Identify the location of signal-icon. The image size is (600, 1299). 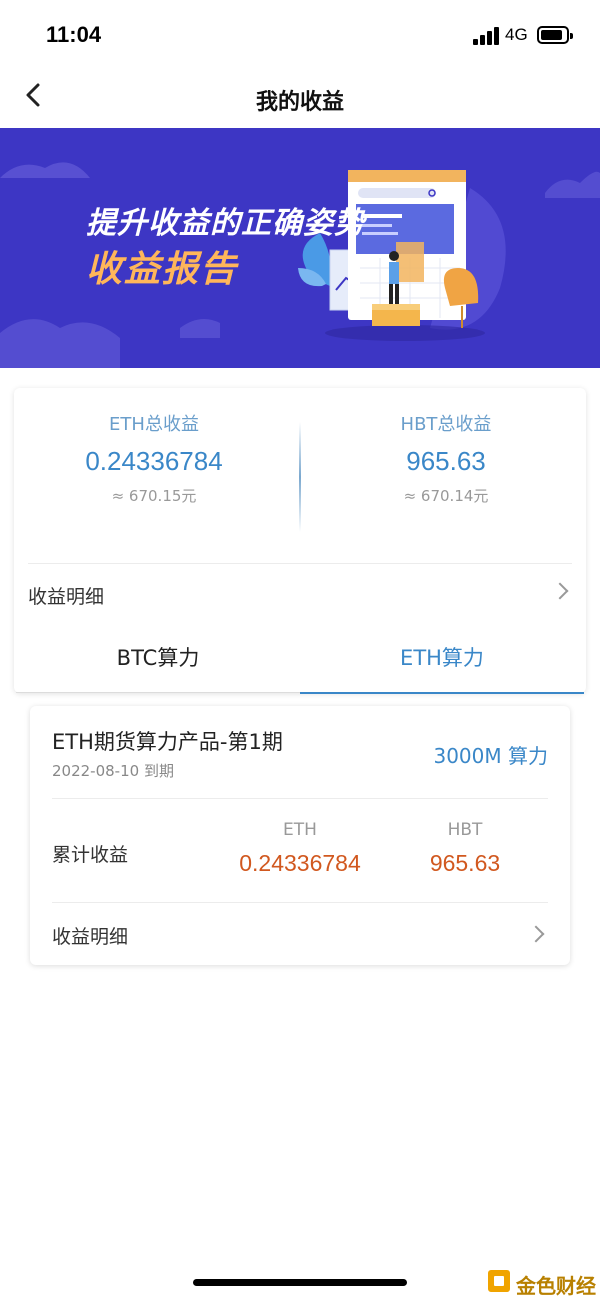
(486, 36).